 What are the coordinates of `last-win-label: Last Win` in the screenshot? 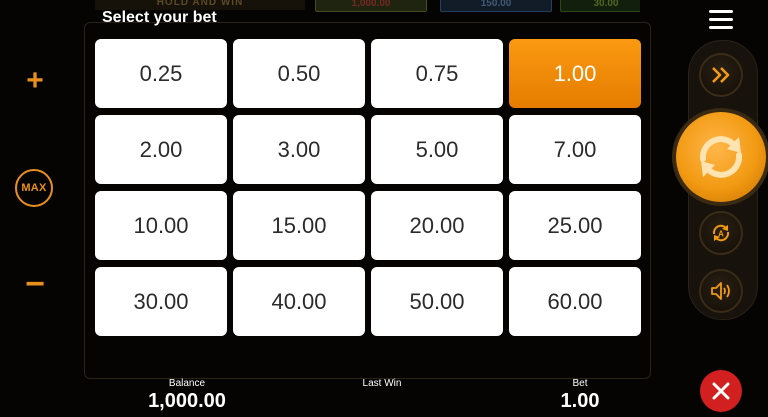 It's located at (382, 383).